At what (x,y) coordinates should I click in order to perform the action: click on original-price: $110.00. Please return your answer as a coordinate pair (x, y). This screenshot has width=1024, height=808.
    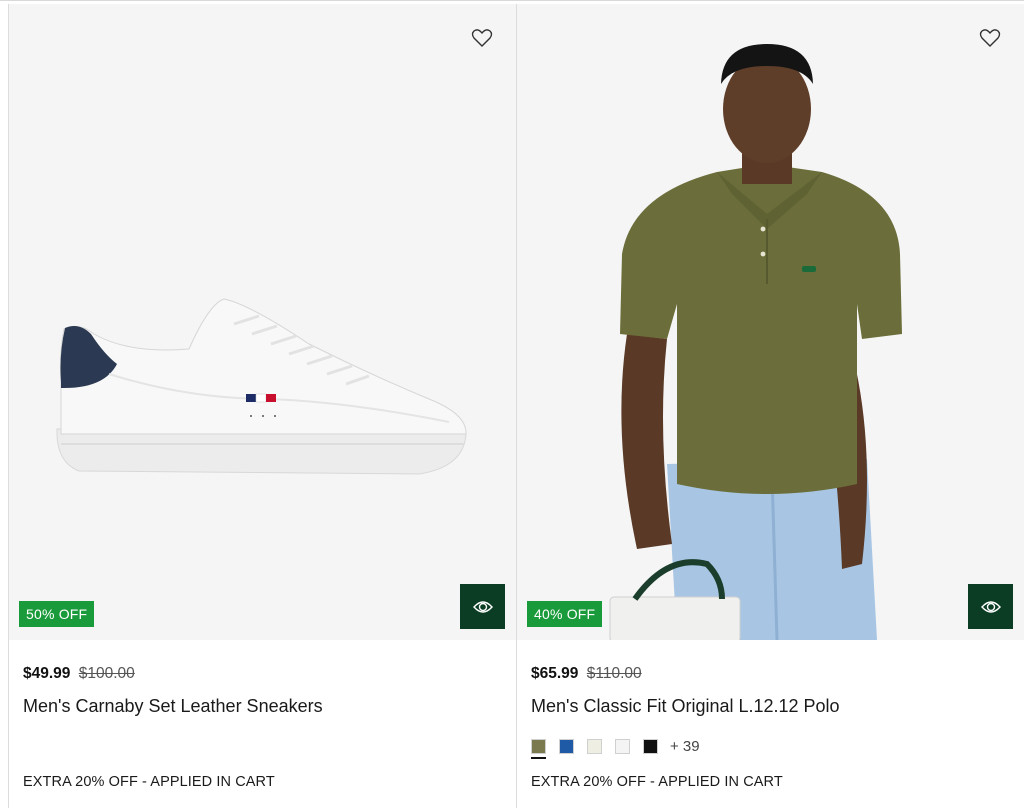
    Looking at the image, I should click on (614, 673).